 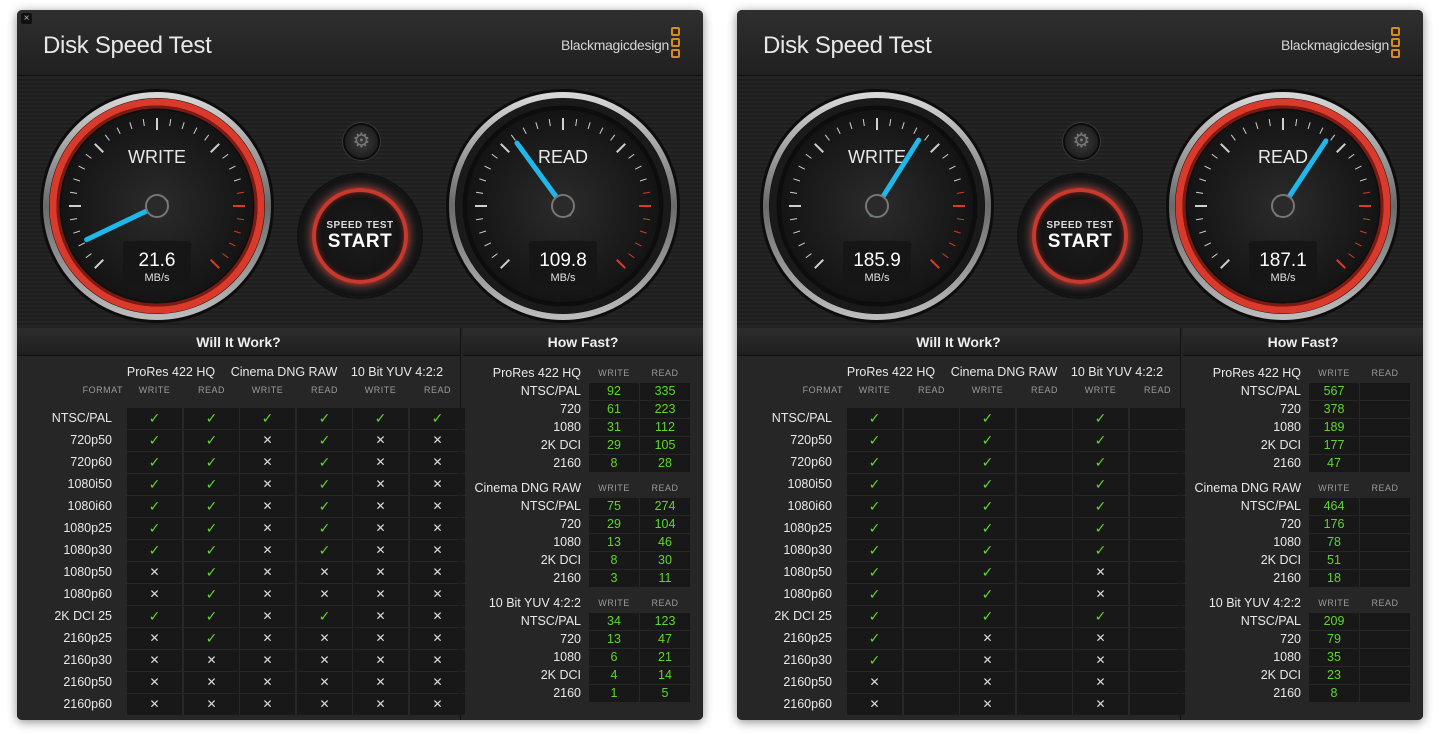 What do you see at coordinates (810, 484) in the screenshot?
I see `format-label: 1080i50` at bounding box center [810, 484].